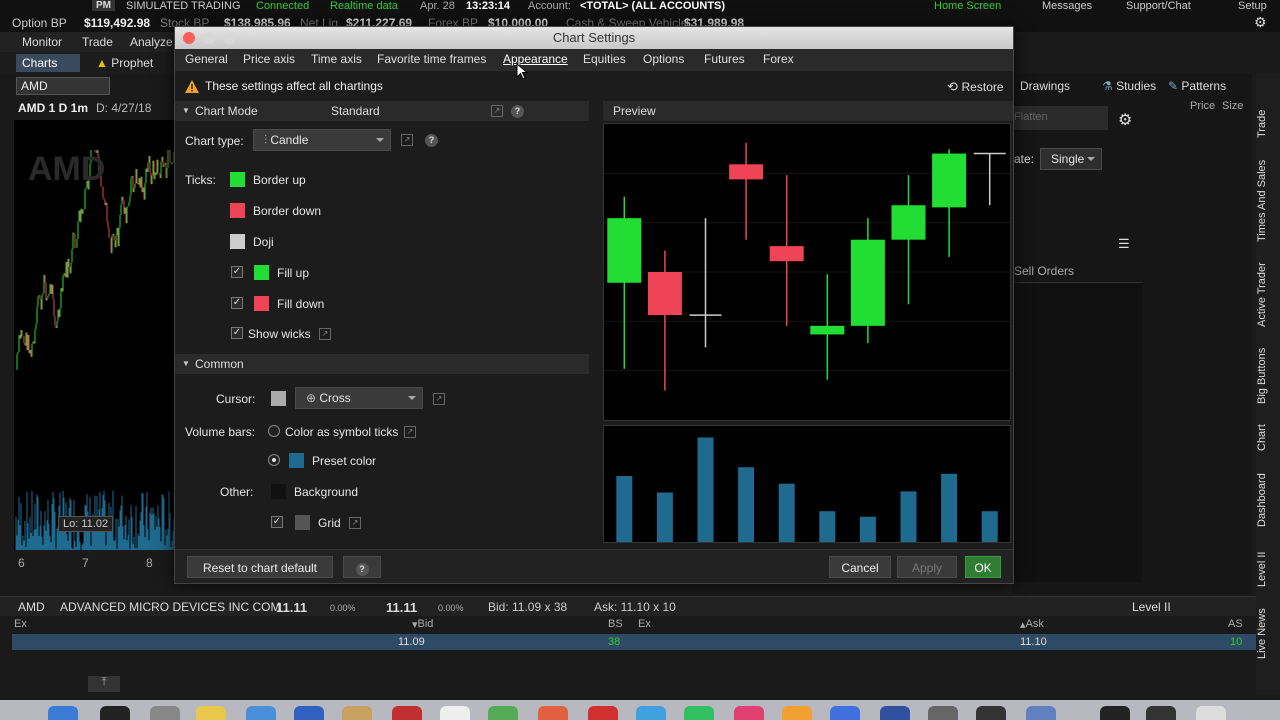 This screenshot has height=720, width=1280. Describe the element at coordinates (615, 624) in the screenshot. I see `col-bs: BS` at that location.